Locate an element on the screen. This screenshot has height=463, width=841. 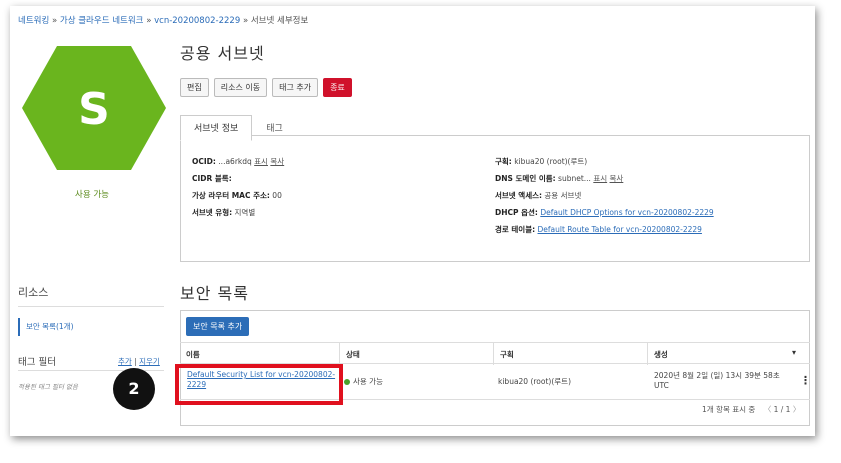
breadcrumb-vcn: vcn-20200802-2229 is located at coordinates (197, 21).